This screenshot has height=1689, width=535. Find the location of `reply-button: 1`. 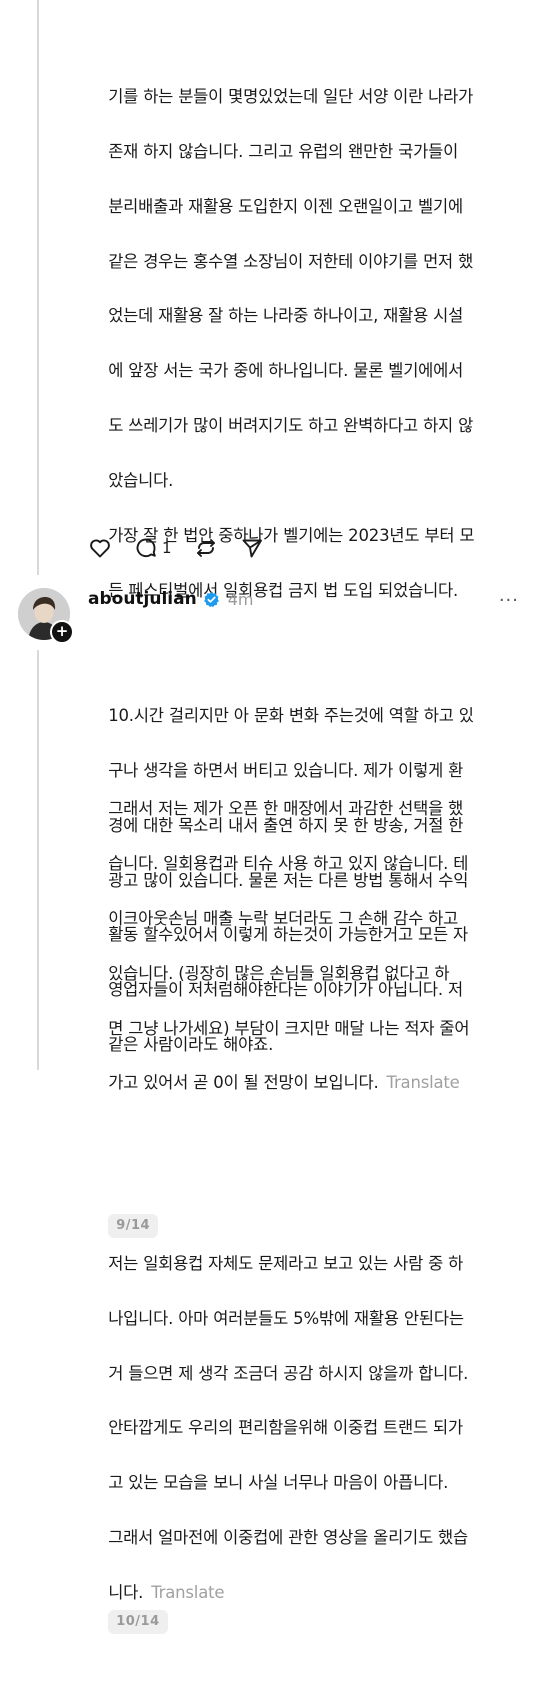

reply-button: 1 is located at coordinates (153, 548).